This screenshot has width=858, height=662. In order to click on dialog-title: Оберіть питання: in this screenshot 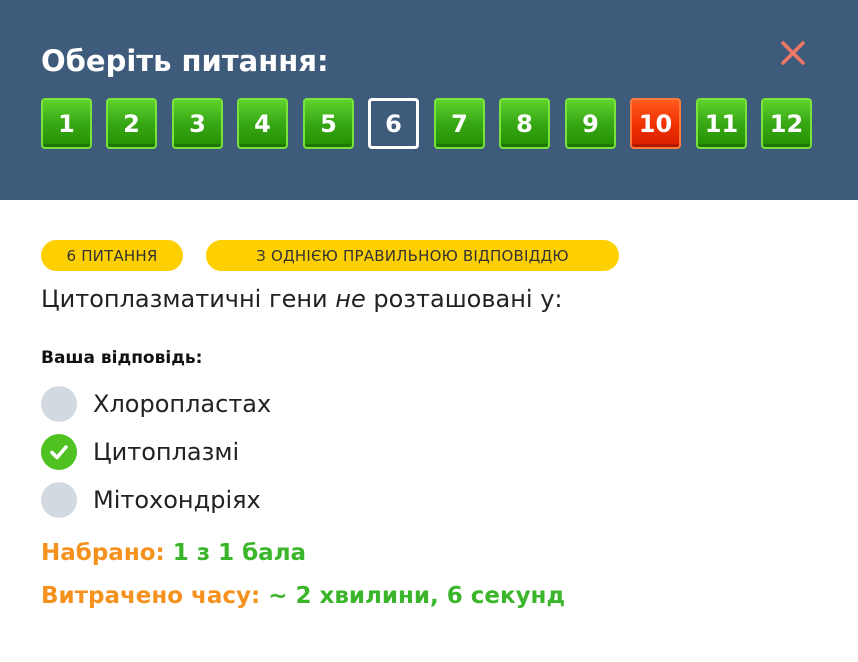, I will do `click(185, 61)`.